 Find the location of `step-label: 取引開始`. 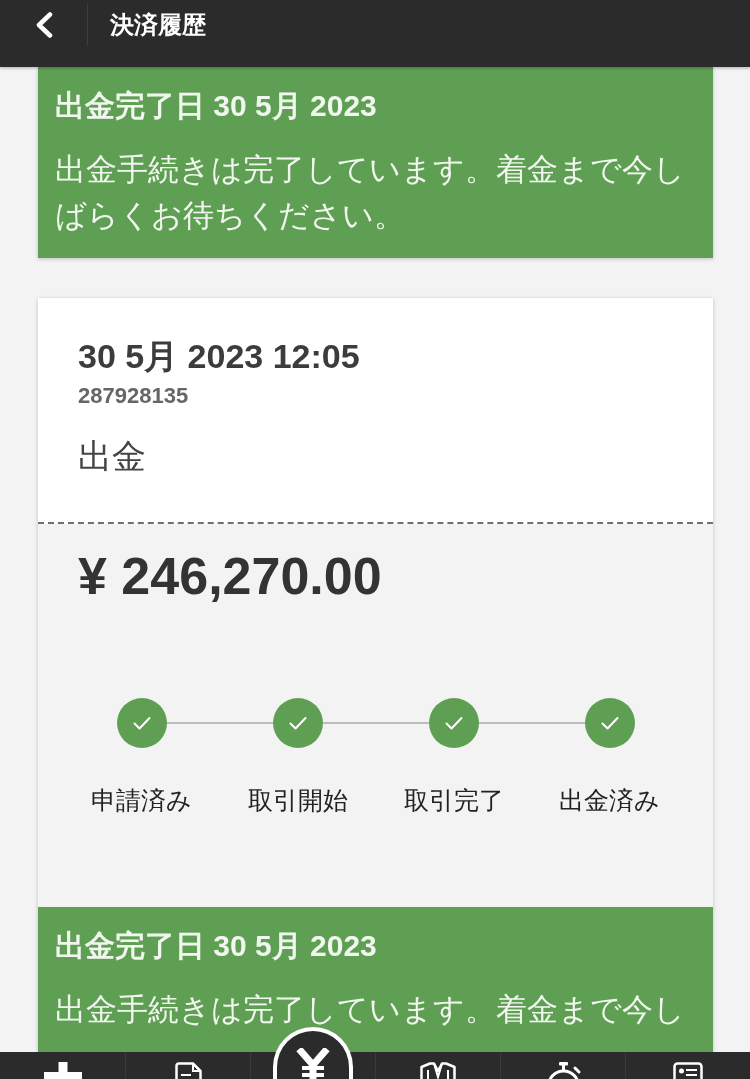

step-label: 取引開始 is located at coordinates (297, 800).